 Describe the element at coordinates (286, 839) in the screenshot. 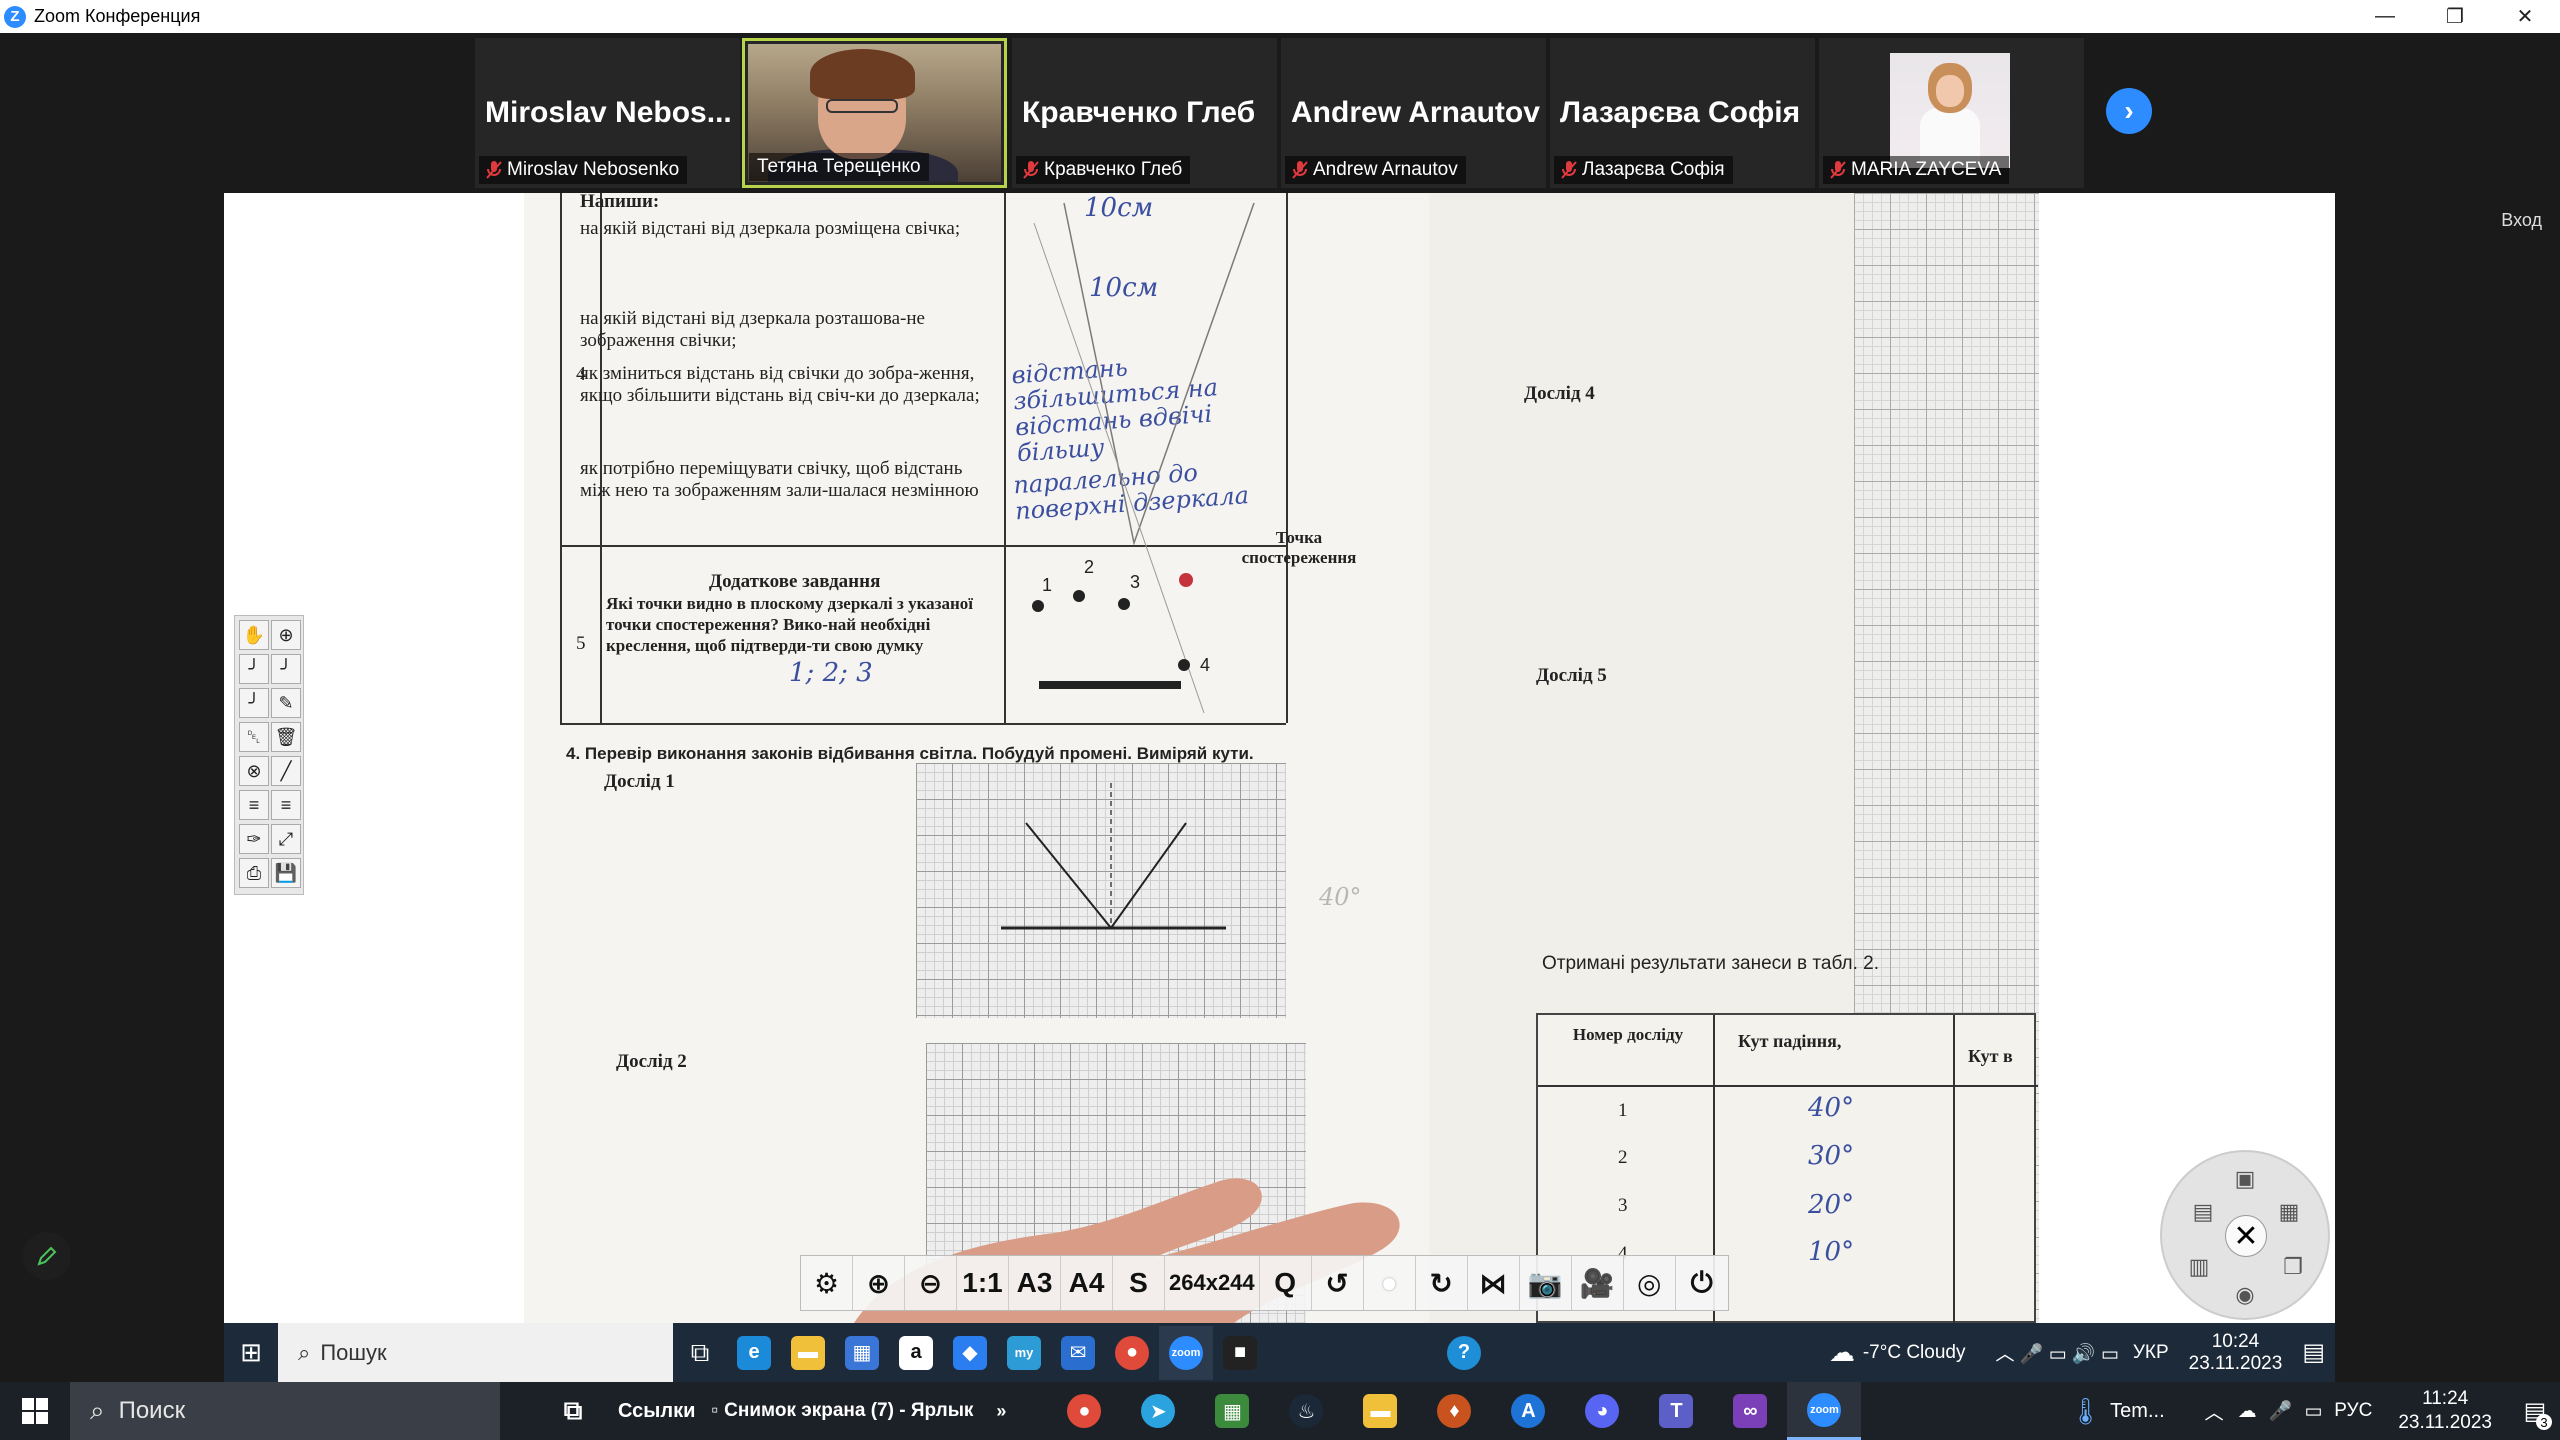

I see `fullscreen-icon: ⤢` at that location.